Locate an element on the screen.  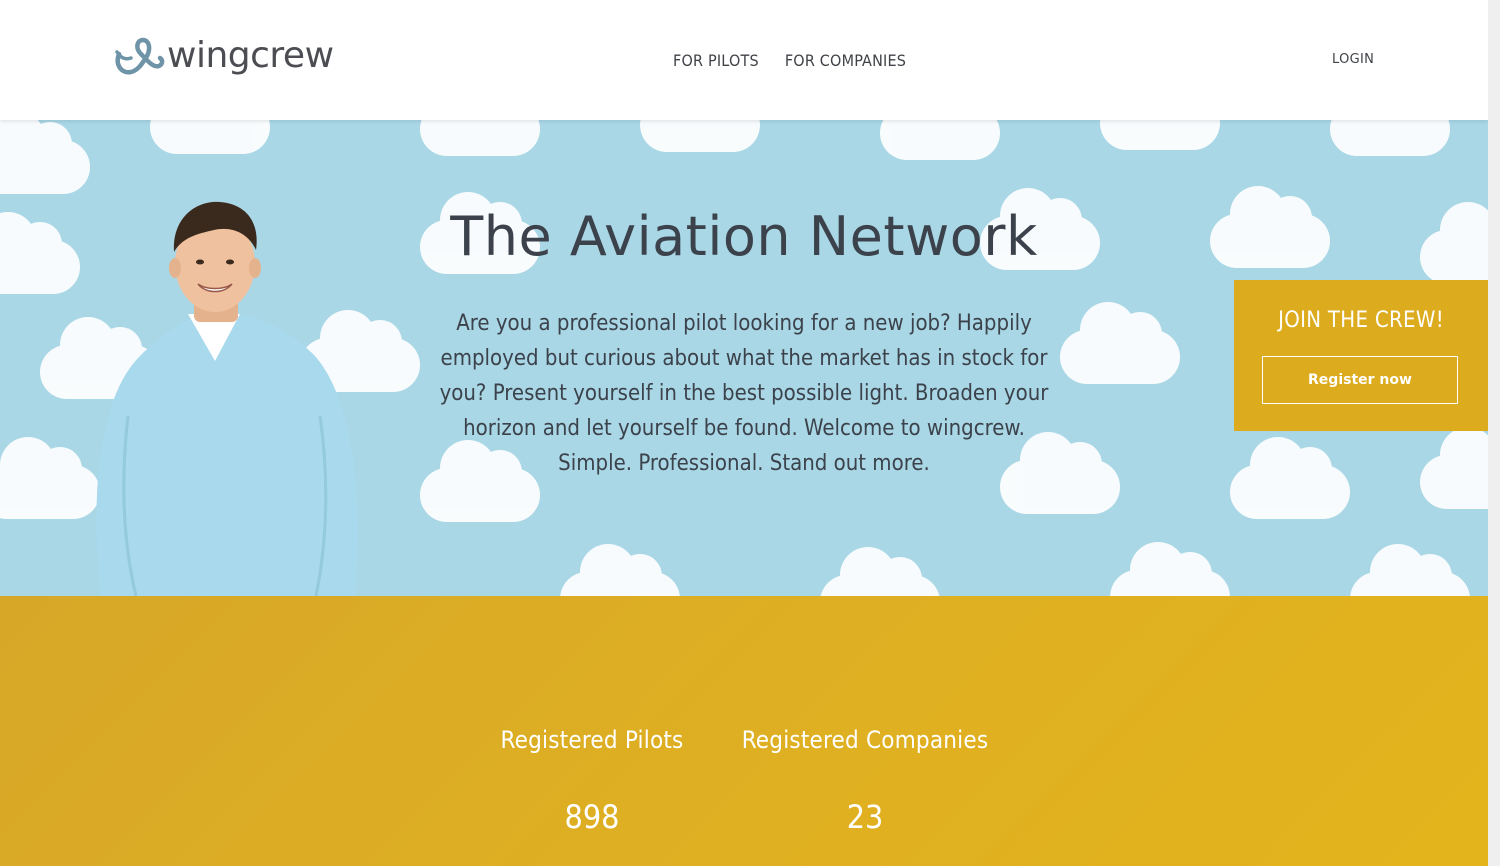
logo-link: wingcrew is located at coordinates (223, 56).